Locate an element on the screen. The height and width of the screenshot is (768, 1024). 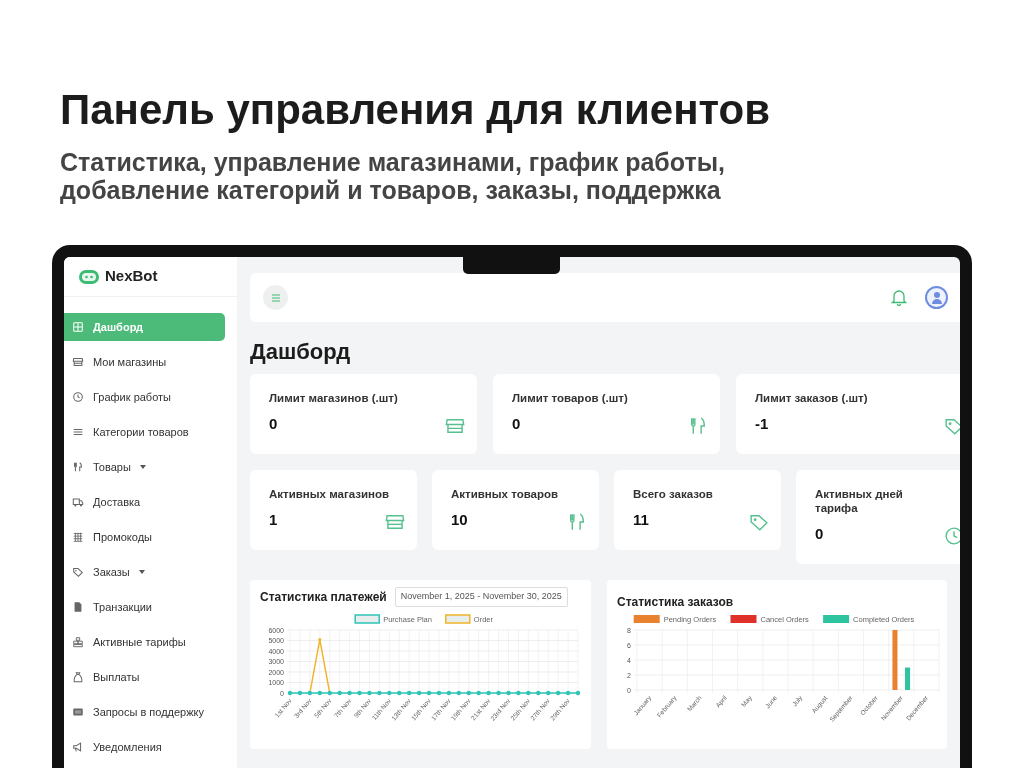
page-title: Дашборд is located at coordinates (301, 352).